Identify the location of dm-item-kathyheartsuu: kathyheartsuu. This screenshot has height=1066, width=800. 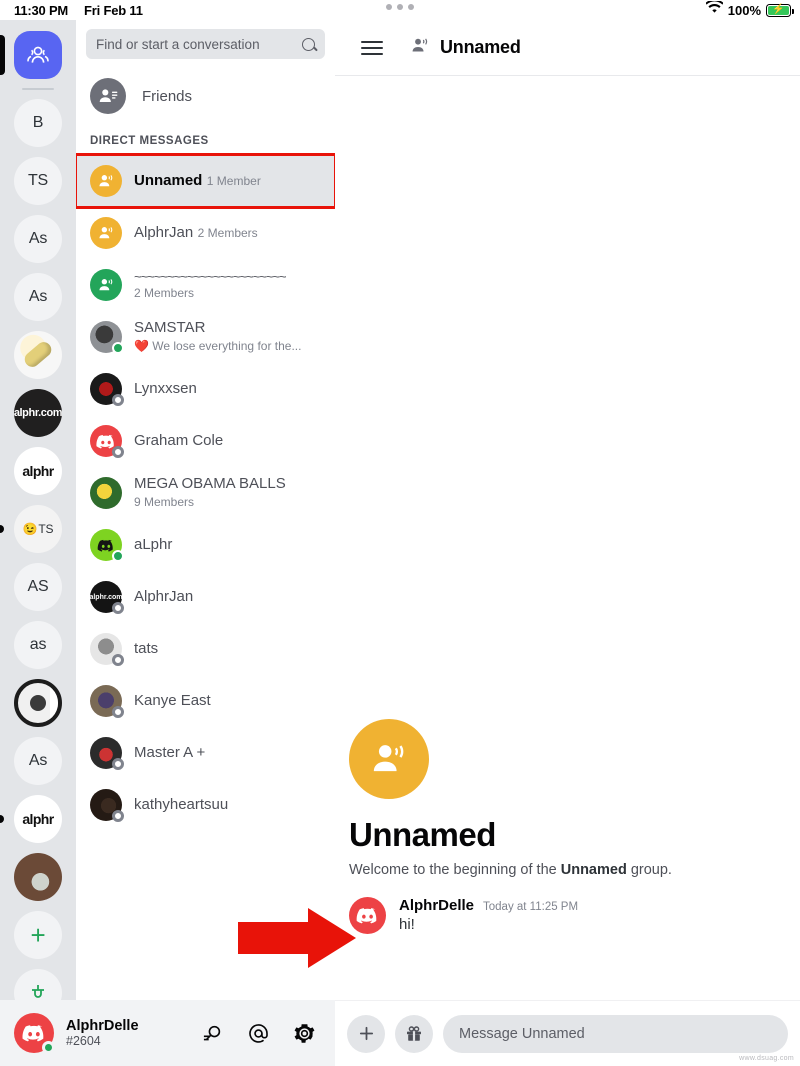
(205, 805).